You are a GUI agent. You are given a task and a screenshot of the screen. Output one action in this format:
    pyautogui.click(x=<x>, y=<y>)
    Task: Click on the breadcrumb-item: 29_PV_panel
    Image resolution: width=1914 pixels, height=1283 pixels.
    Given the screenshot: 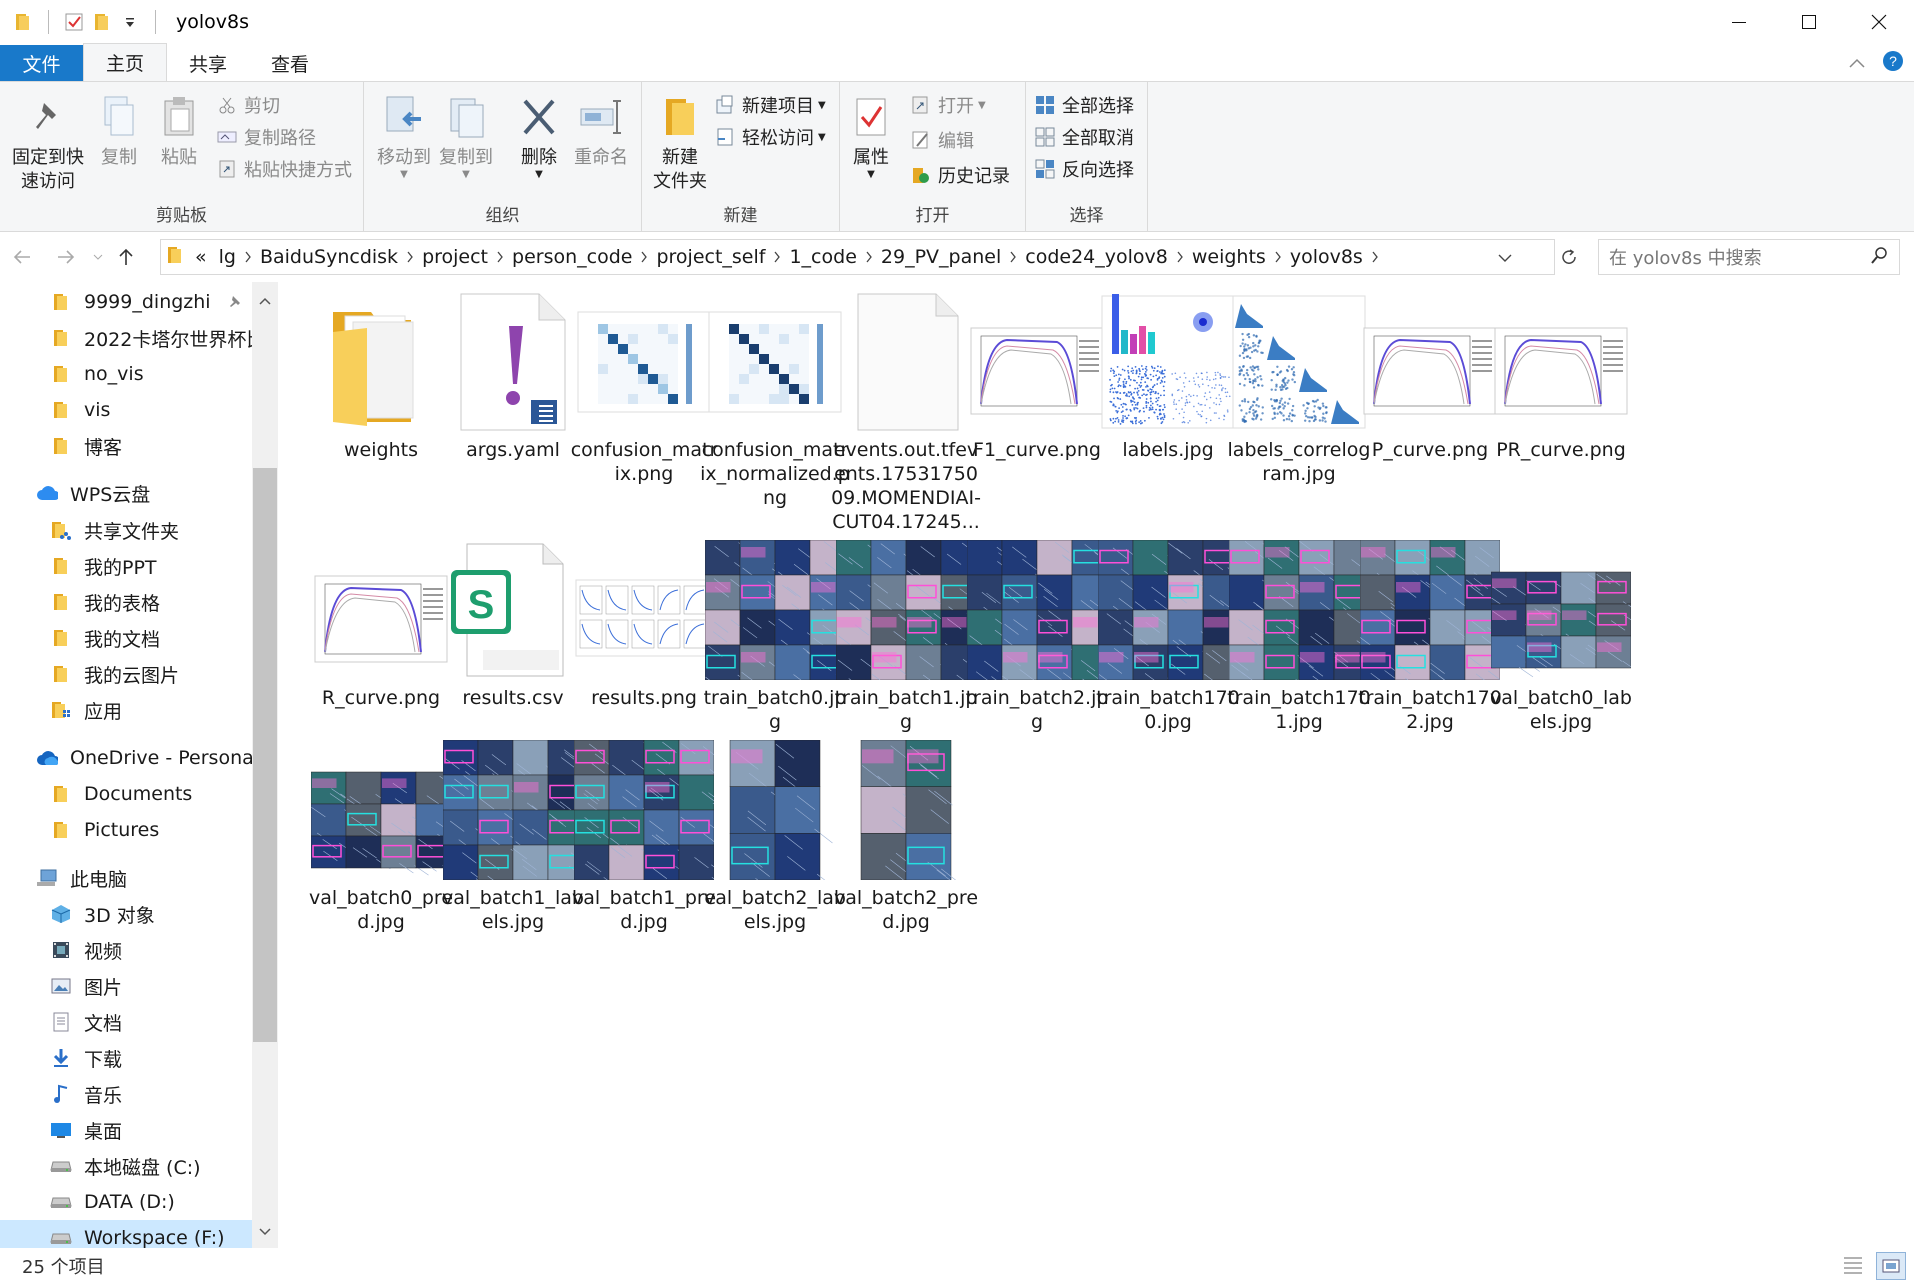 What is the action you would take?
    pyautogui.click(x=941, y=257)
    